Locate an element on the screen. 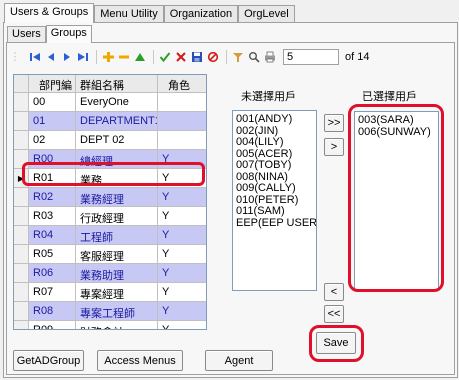 This screenshot has height=380, width=459. table-row: 02 DEPT 02 is located at coordinates (110, 140).